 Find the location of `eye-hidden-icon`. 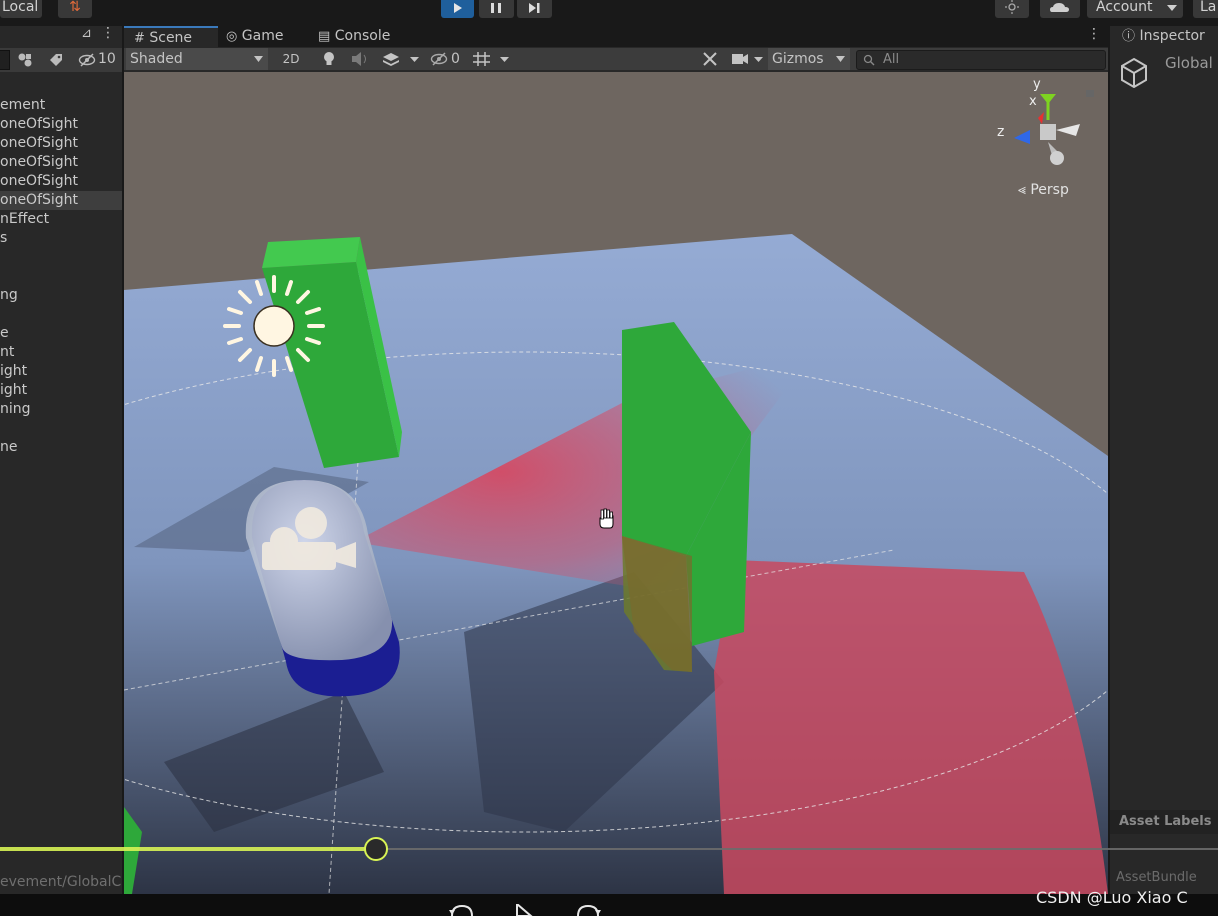

eye-hidden-icon is located at coordinates (439, 59).